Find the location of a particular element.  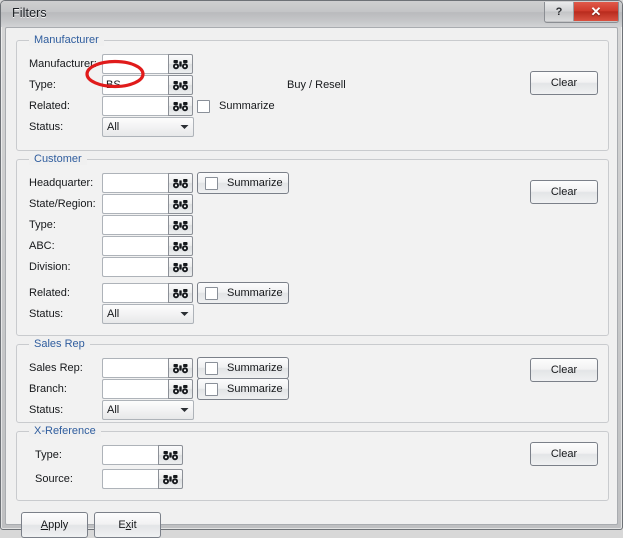

summarize-customer-headquarter-button: Summarize is located at coordinates (243, 183).